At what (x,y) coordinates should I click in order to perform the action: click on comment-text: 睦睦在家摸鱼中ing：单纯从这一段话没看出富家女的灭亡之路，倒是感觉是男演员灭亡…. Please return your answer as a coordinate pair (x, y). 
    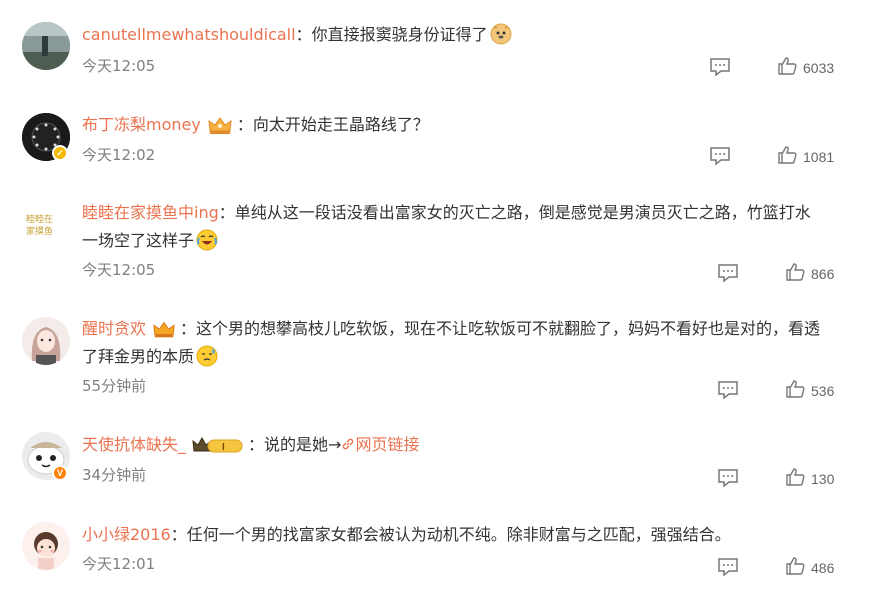
    Looking at the image, I should click on (446, 212).